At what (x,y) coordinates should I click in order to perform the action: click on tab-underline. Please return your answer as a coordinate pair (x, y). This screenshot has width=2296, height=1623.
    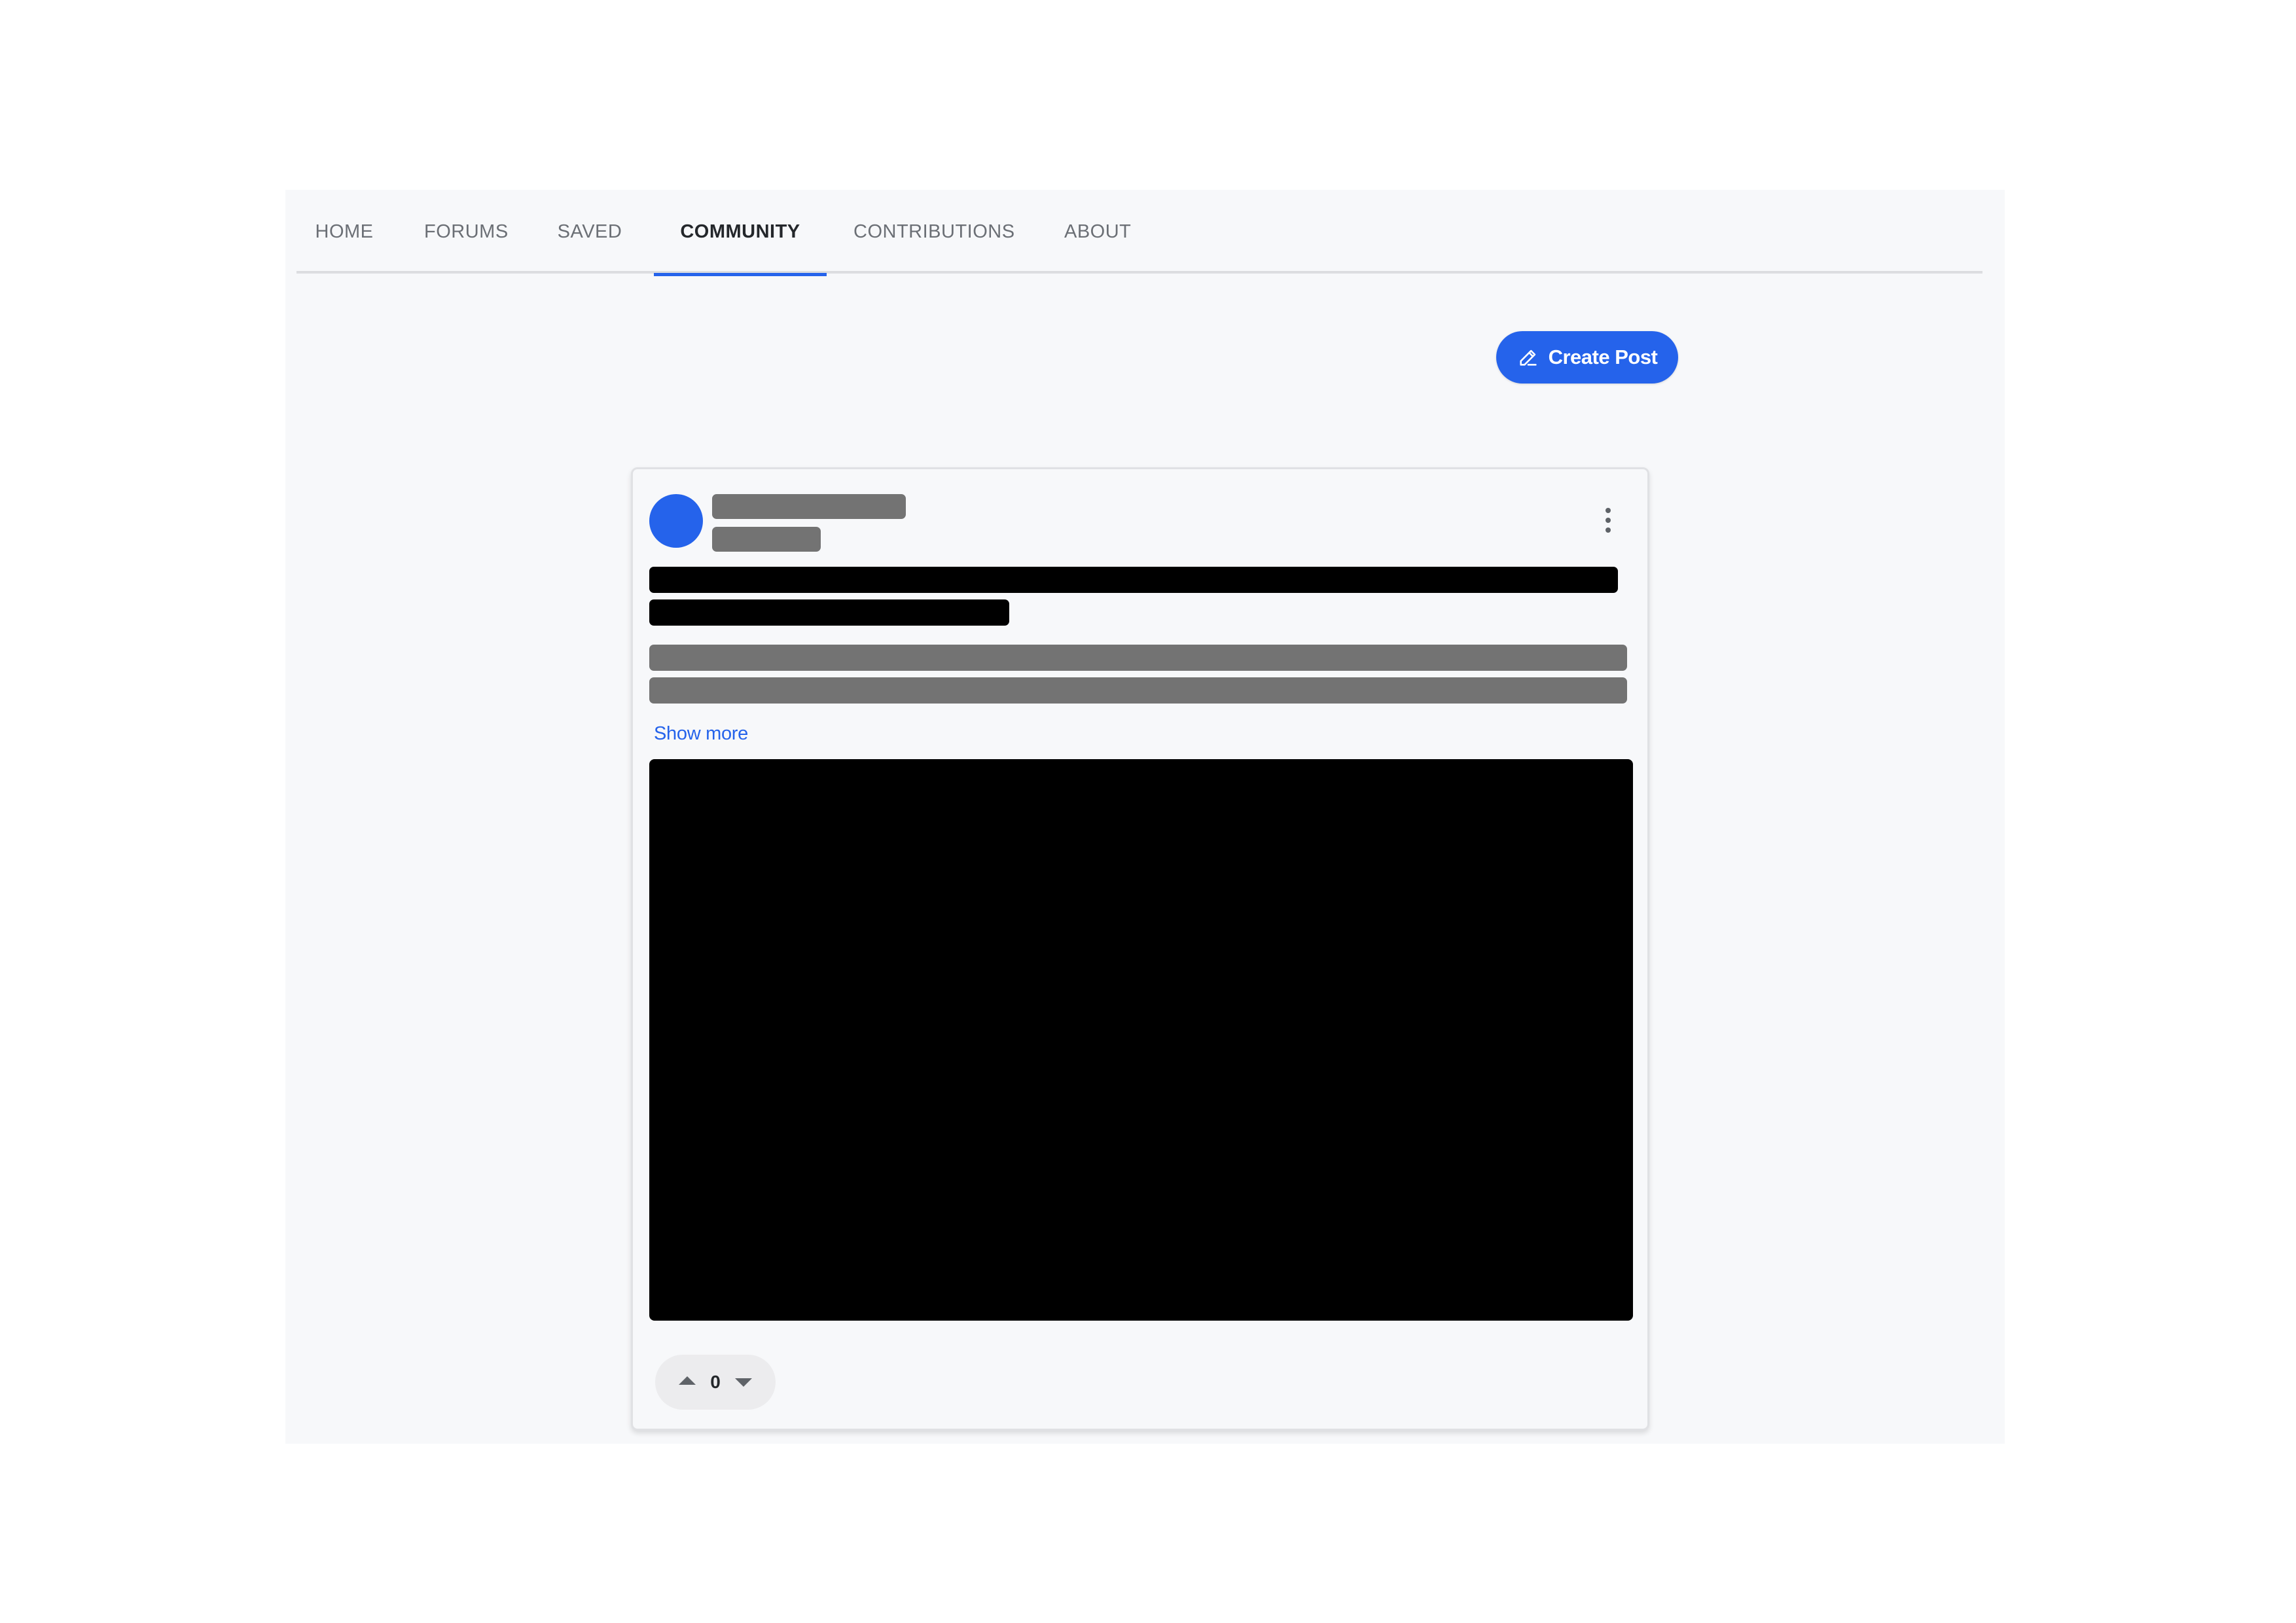
    Looking at the image, I should click on (740, 274).